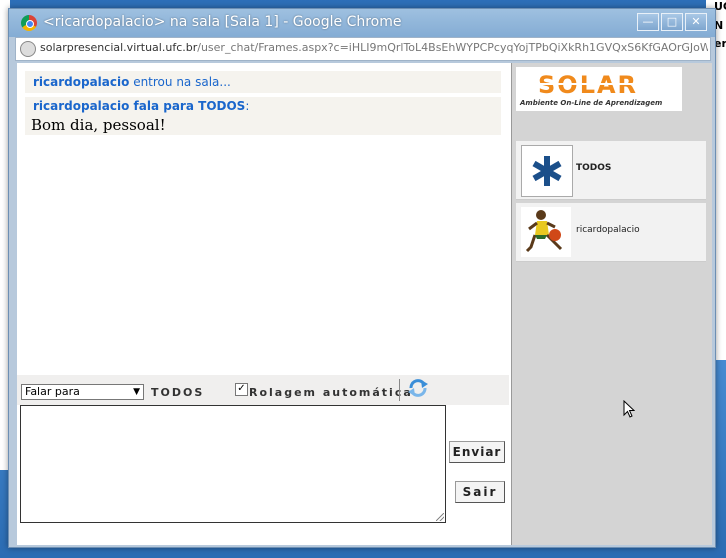 The height and width of the screenshot is (558, 726). Describe the element at coordinates (28, 49) in the screenshot. I see `globe-icon` at that location.